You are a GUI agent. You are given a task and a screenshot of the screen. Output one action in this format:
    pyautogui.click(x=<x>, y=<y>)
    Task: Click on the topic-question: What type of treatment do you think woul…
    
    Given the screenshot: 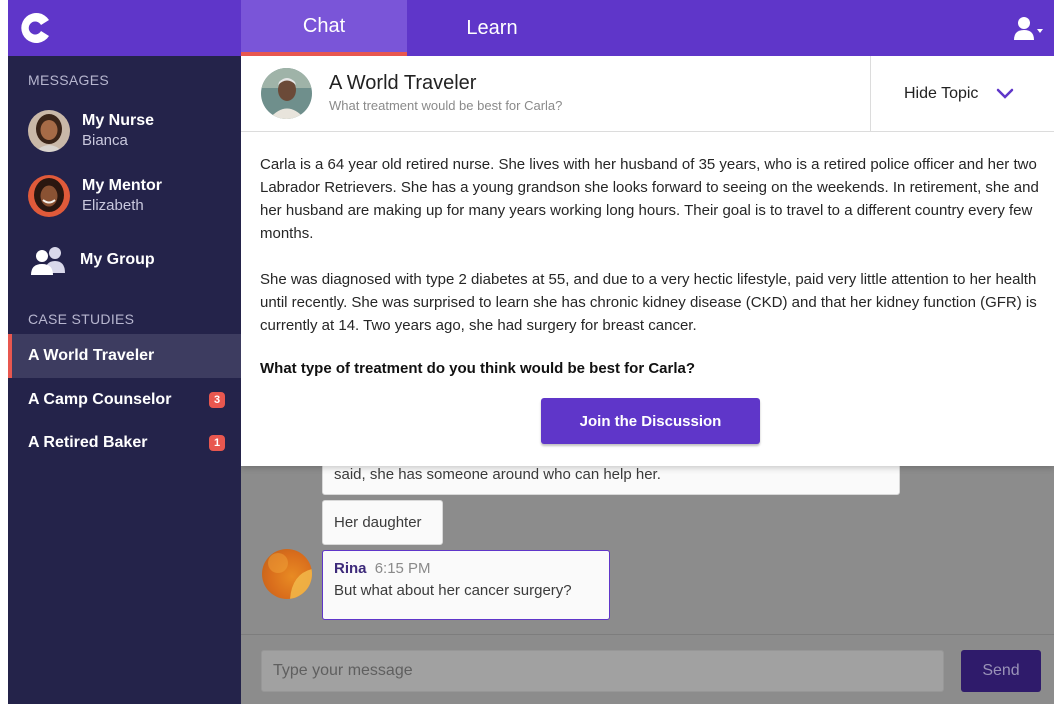 What is the action you would take?
    pyautogui.click(x=478, y=368)
    